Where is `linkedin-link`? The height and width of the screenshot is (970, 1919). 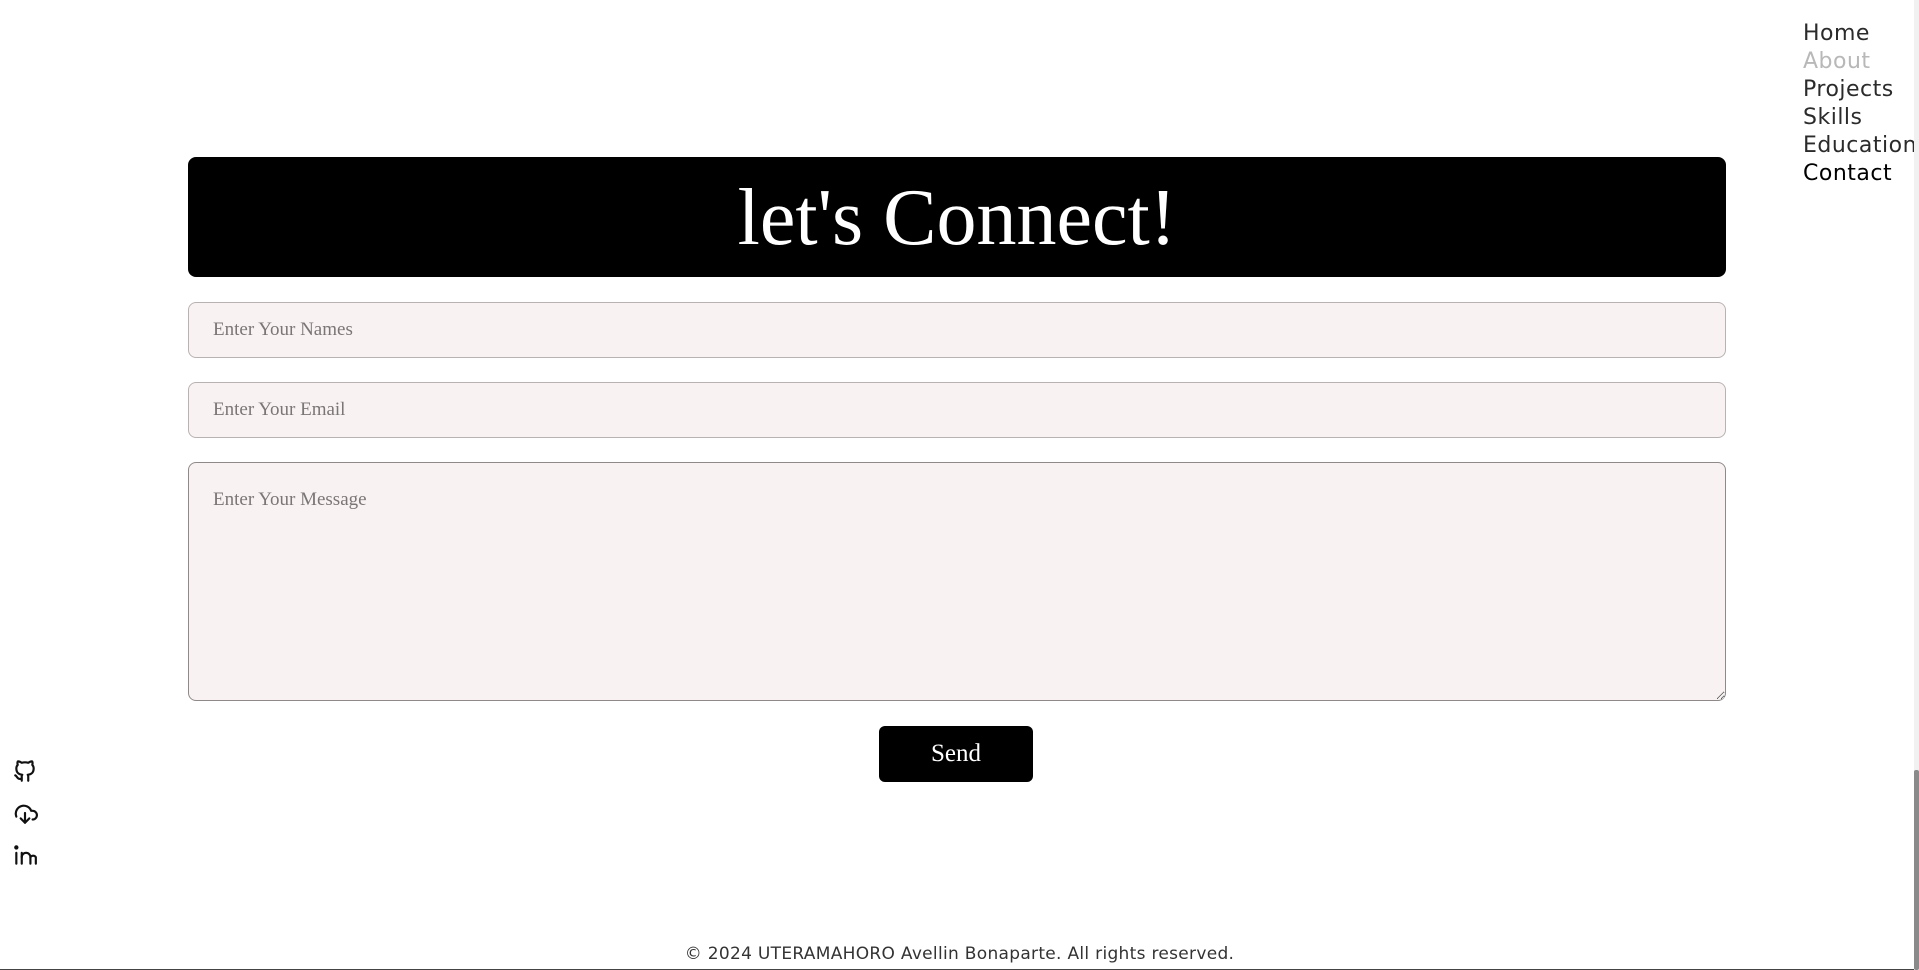 linkedin-link is located at coordinates (25, 856).